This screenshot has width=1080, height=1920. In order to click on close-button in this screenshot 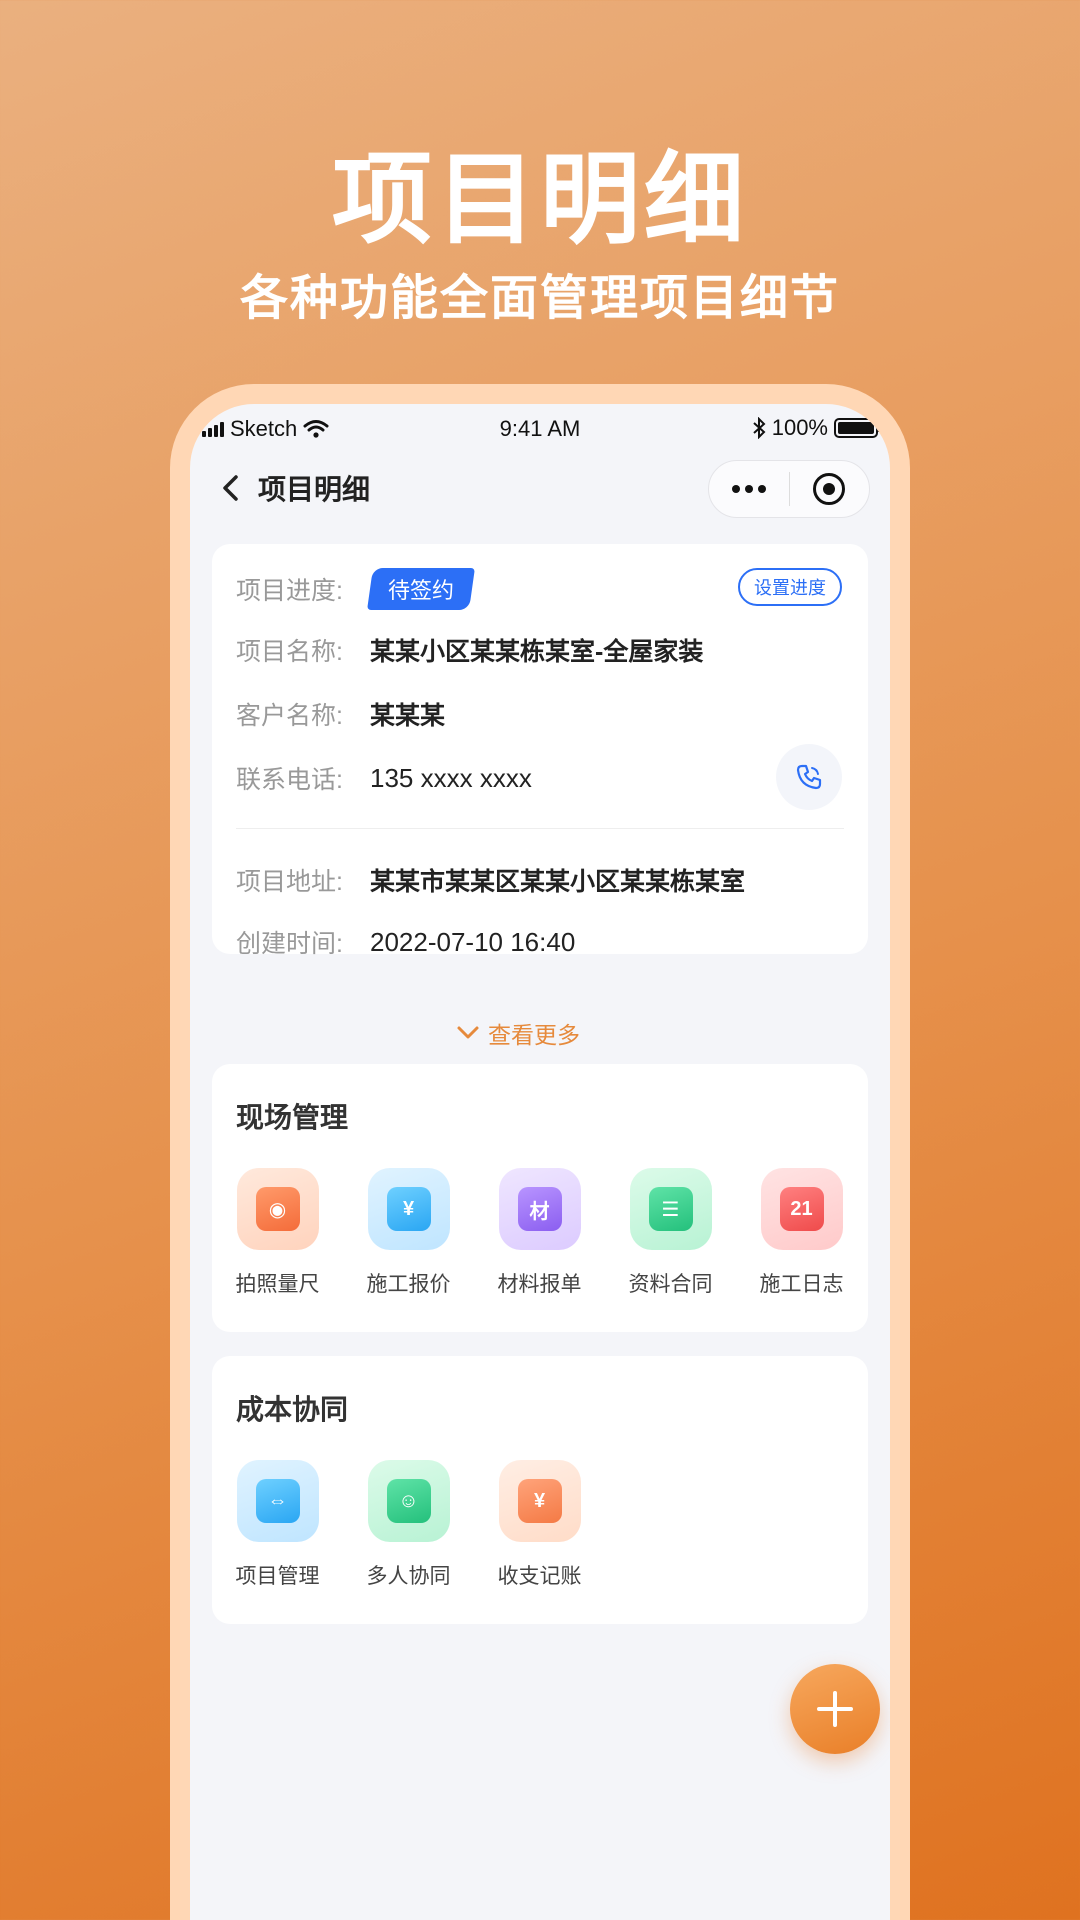, I will do `click(830, 489)`.